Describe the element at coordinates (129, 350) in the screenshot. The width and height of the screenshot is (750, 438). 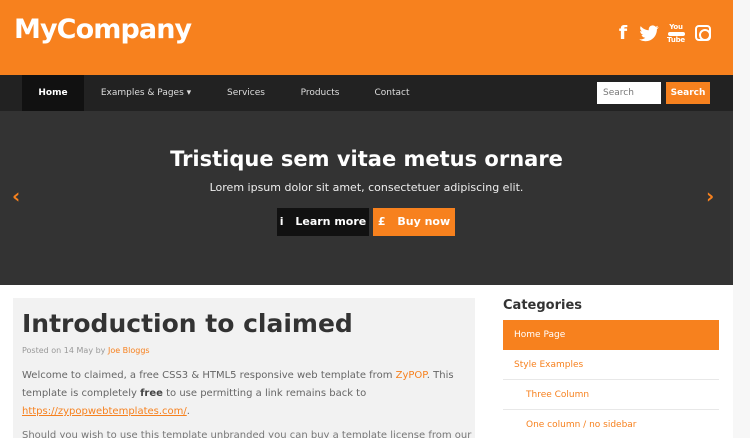
I see `author-link: Joe Bloggs` at that location.